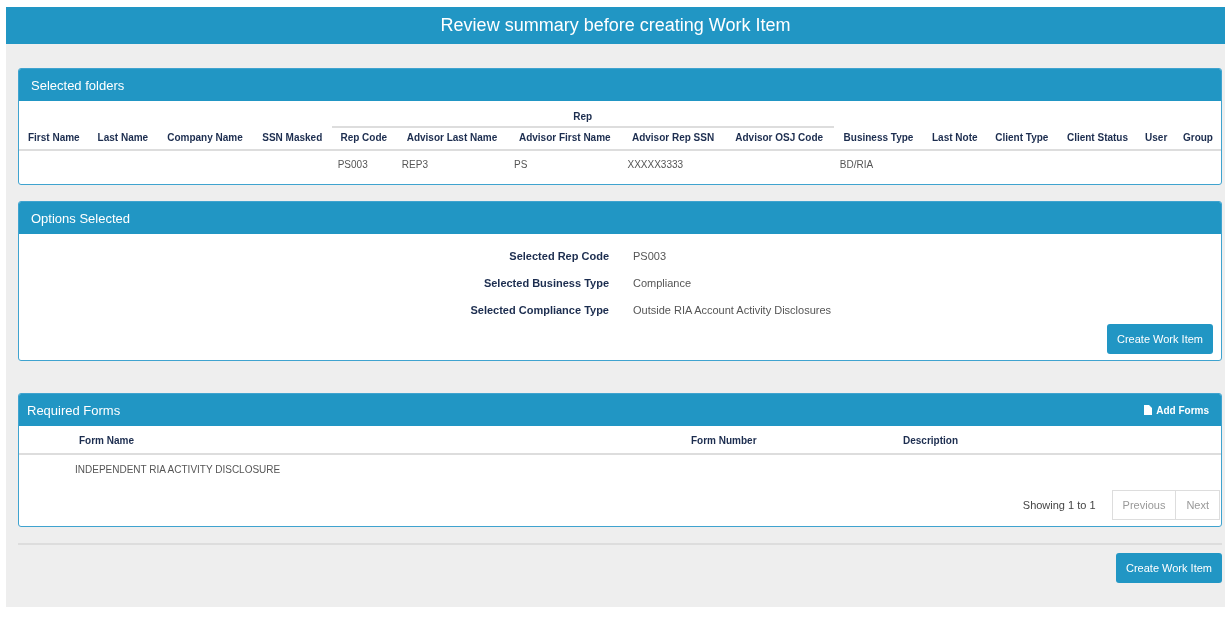 The height and width of the screenshot is (624, 1225). Describe the element at coordinates (1022, 138) in the screenshot. I see `column-header: Client Type` at that location.